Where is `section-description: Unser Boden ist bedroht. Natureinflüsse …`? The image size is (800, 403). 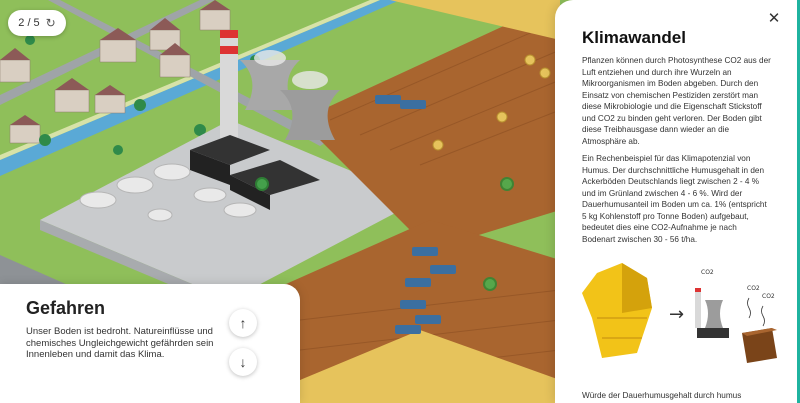 section-description: Unser Boden ist bedroht. Natureinflüsse … is located at coordinates (120, 343).